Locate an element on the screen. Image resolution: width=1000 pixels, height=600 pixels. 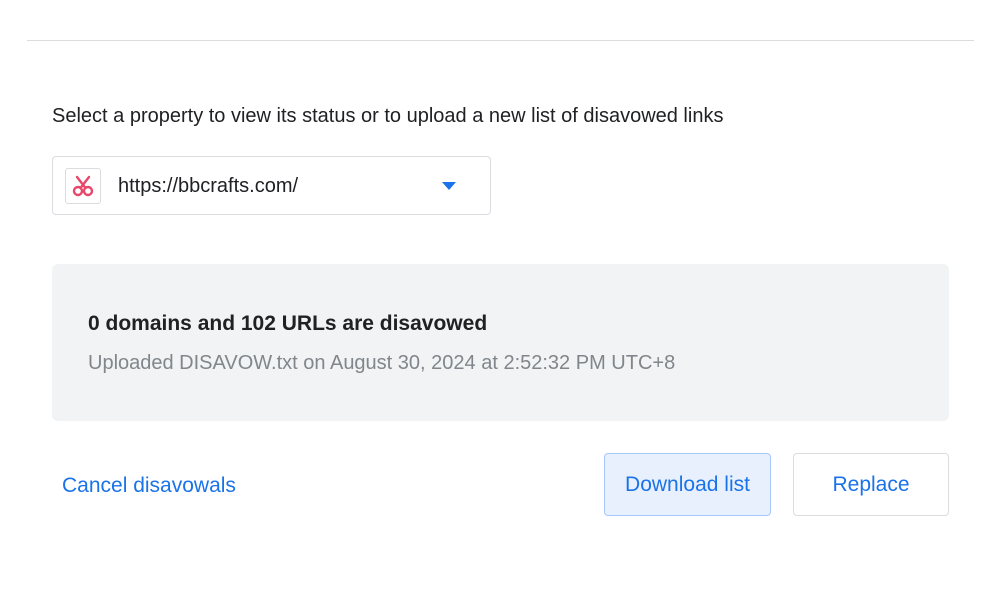
property-dropdown: https://bbcrafts.com/ is located at coordinates (271, 185).